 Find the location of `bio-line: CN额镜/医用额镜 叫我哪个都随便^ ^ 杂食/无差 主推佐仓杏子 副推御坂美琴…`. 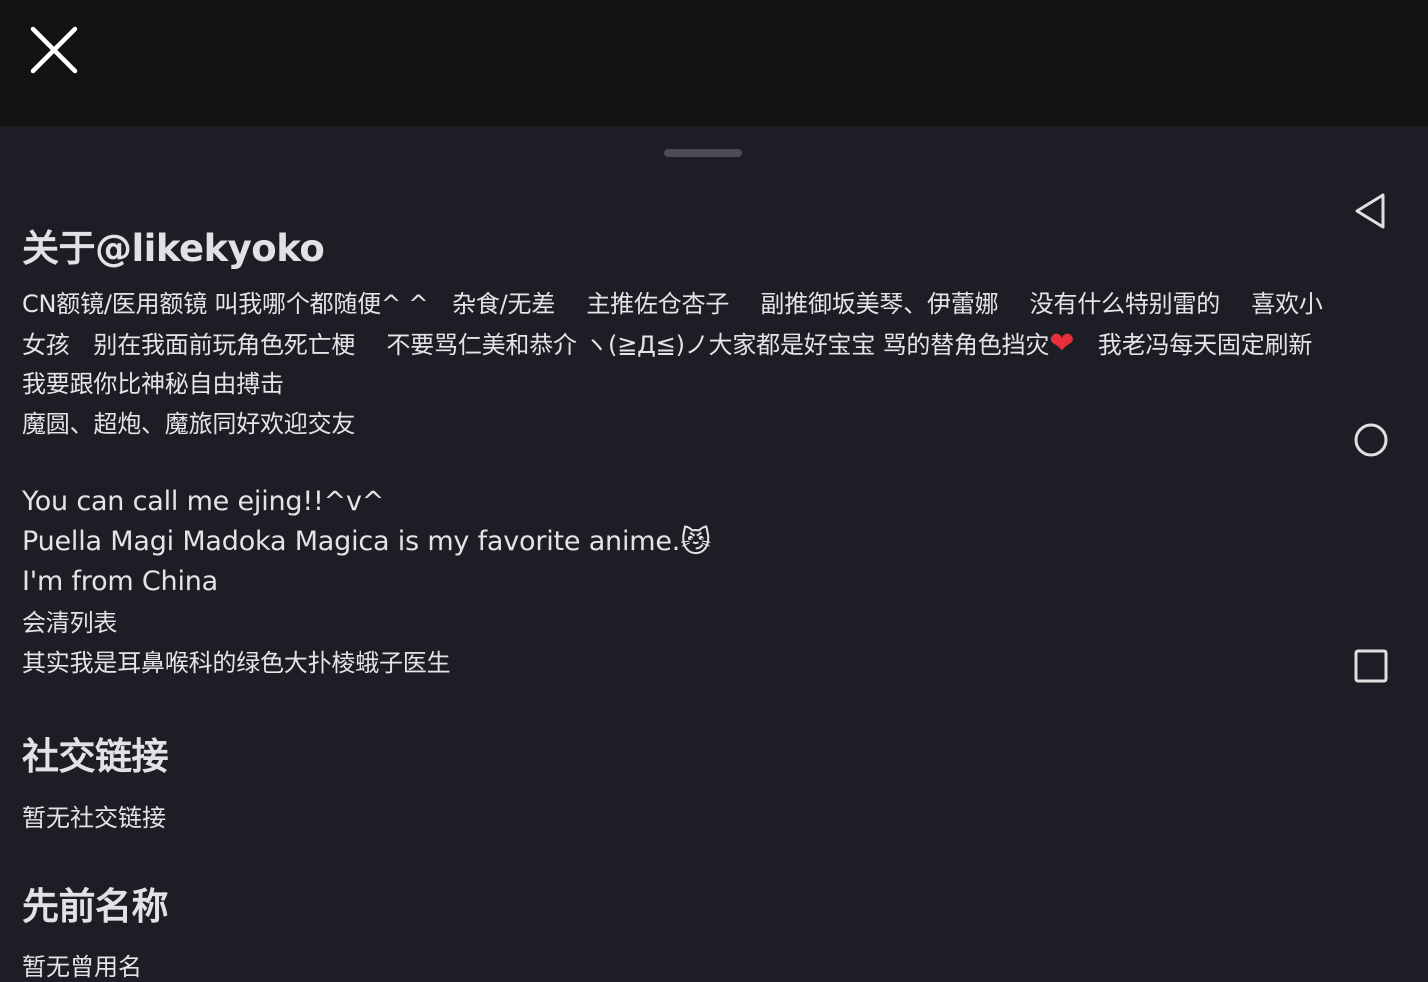

bio-line: CN额镜/医用额镜 叫我哪个都随便^ ^ 杂食/无差 主推佐仓杏子 副推御坂美琴… is located at coordinates (672, 304).